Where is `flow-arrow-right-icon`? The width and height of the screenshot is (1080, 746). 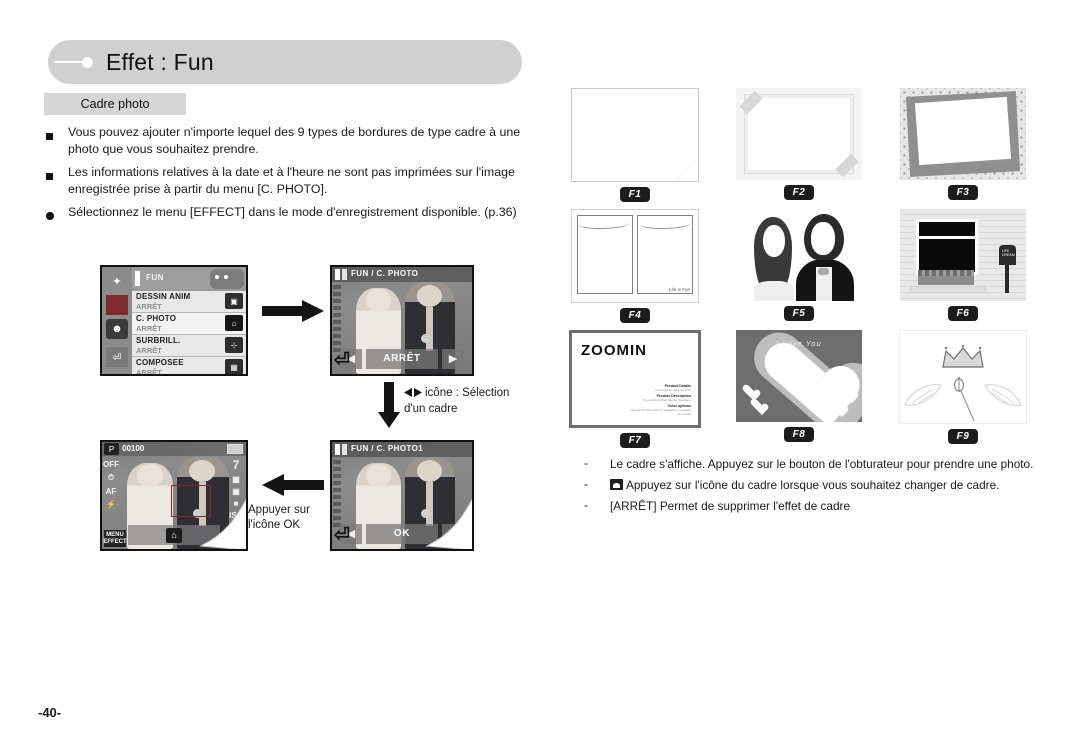
flow-arrow-right-icon is located at coordinates (293, 311).